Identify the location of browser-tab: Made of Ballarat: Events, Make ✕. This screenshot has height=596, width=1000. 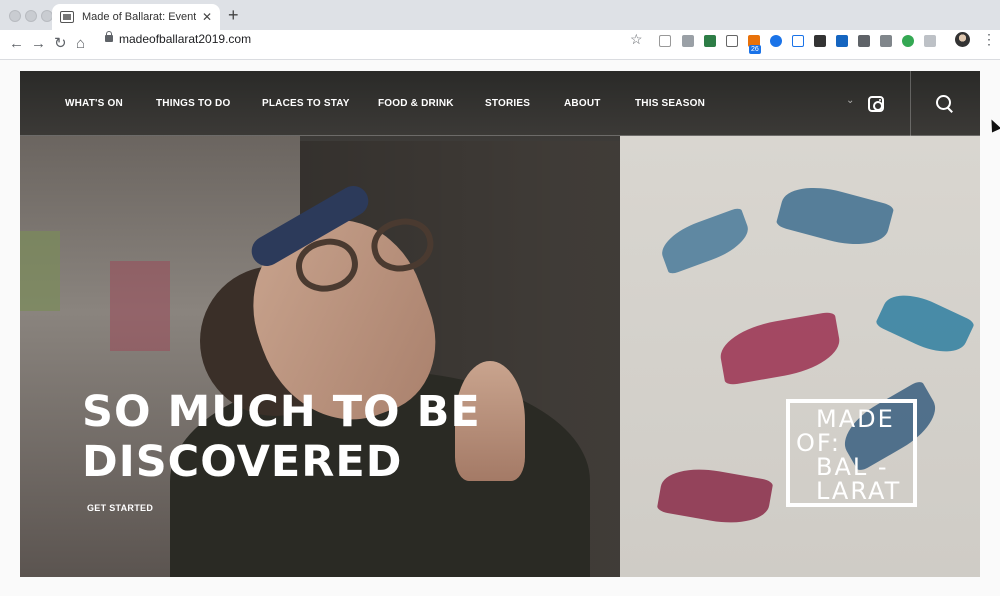
(136, 17).